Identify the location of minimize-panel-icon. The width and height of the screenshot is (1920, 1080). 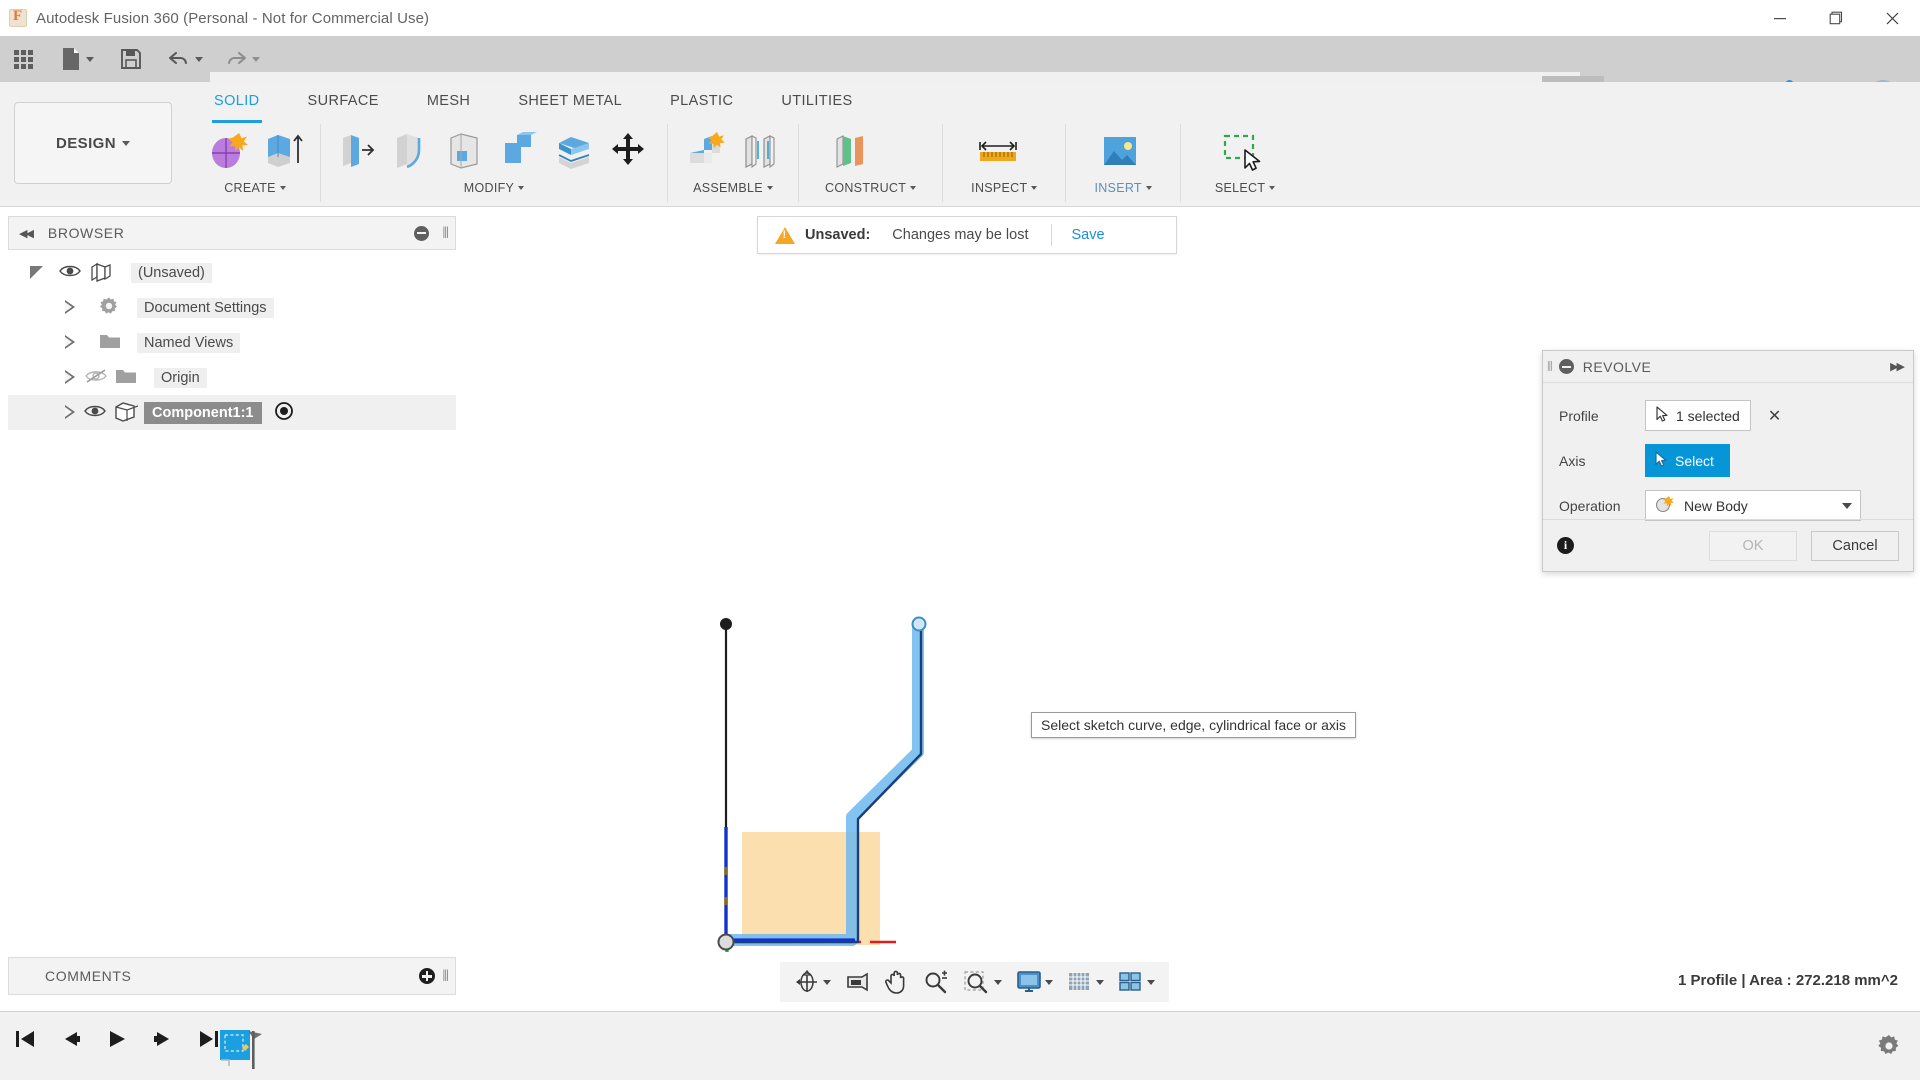
(421, 233).